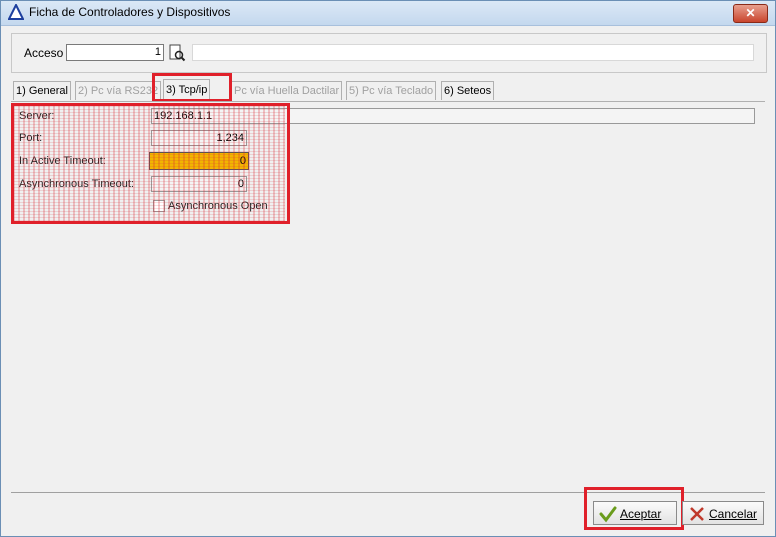 The image size is (776, 537). I want to click on tab-seteos: 6) Seteos, so click(468, 90).